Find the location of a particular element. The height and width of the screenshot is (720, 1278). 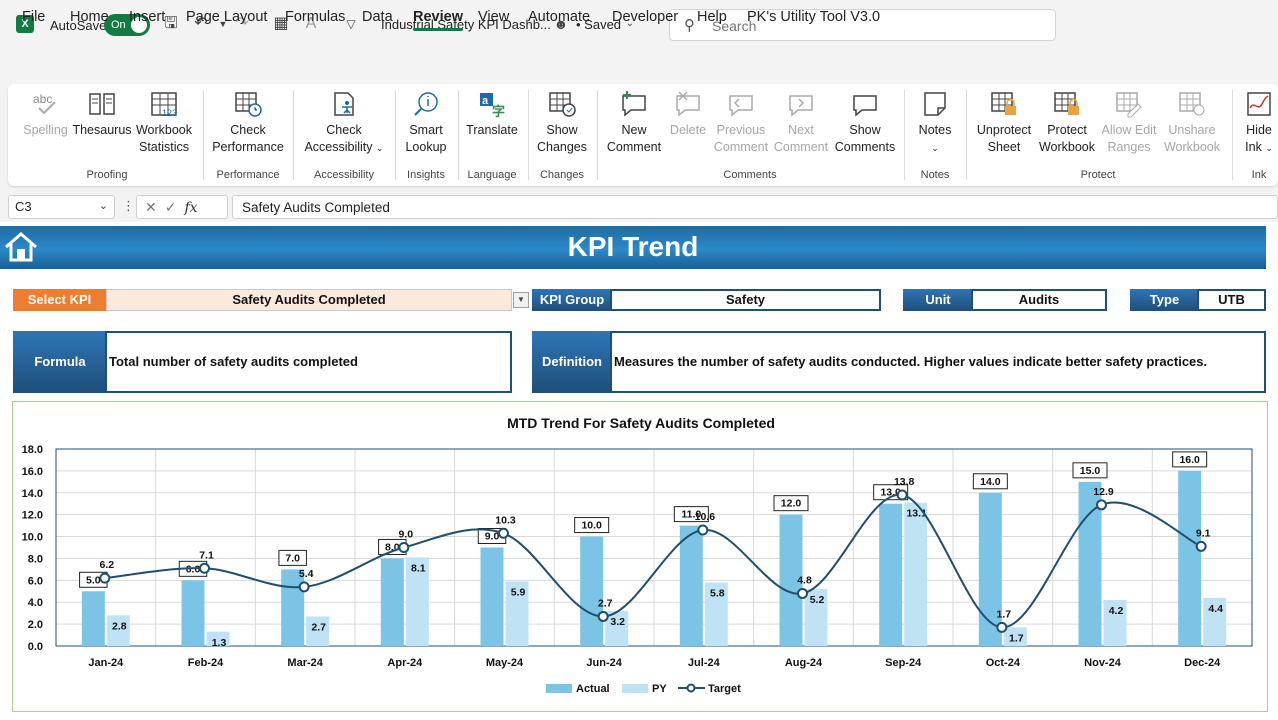

y-tick-label: 0.0 is located at coordinates (35, 647).